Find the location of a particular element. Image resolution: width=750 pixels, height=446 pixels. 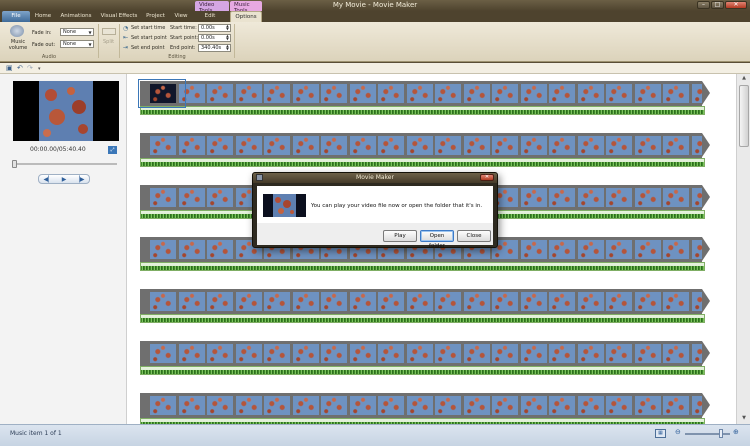

scroll-down-icon: ▼ is located at coordinates (744, 419).